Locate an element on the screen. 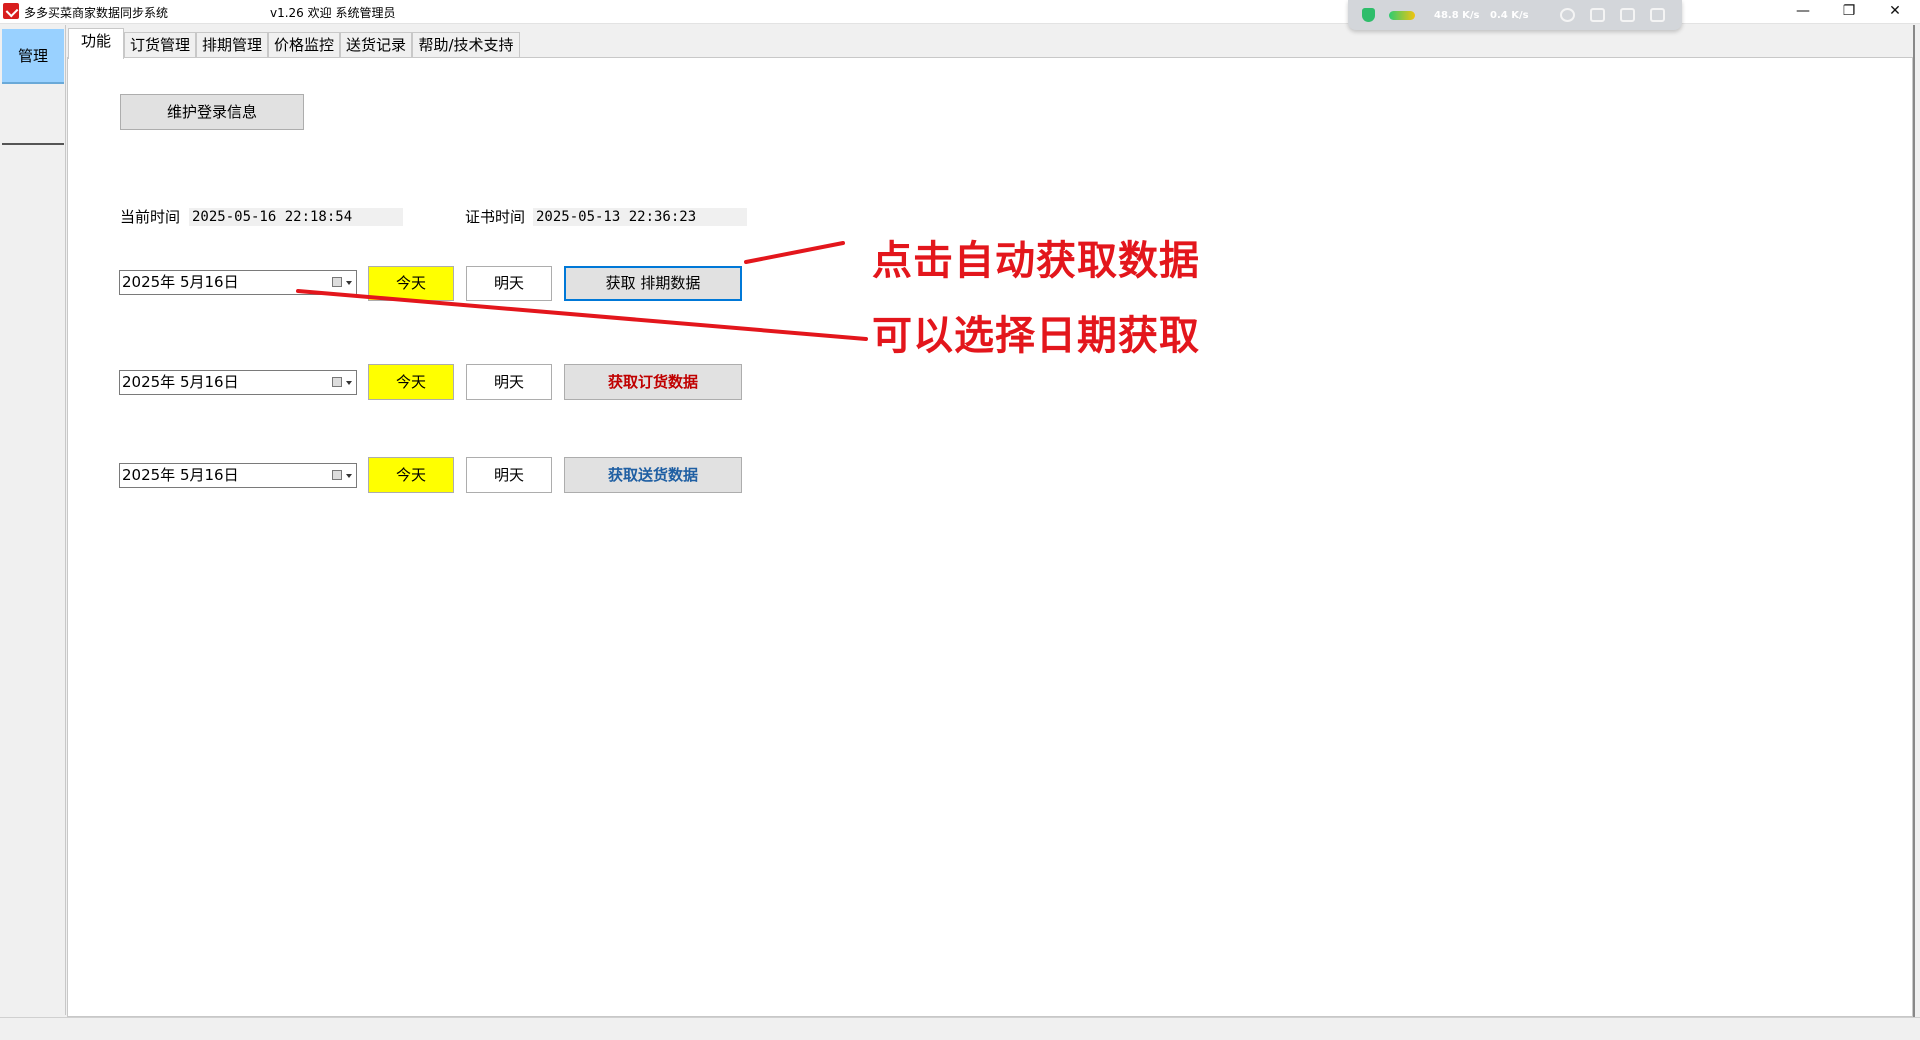 This screenshot has height=1040, width=1920. annotation-line-date is located at coordinates (582, 315).